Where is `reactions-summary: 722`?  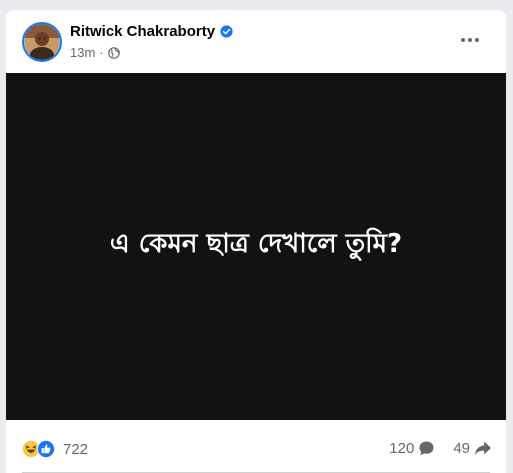
reactions-summary: 722 is located at coordinates (55, 449).